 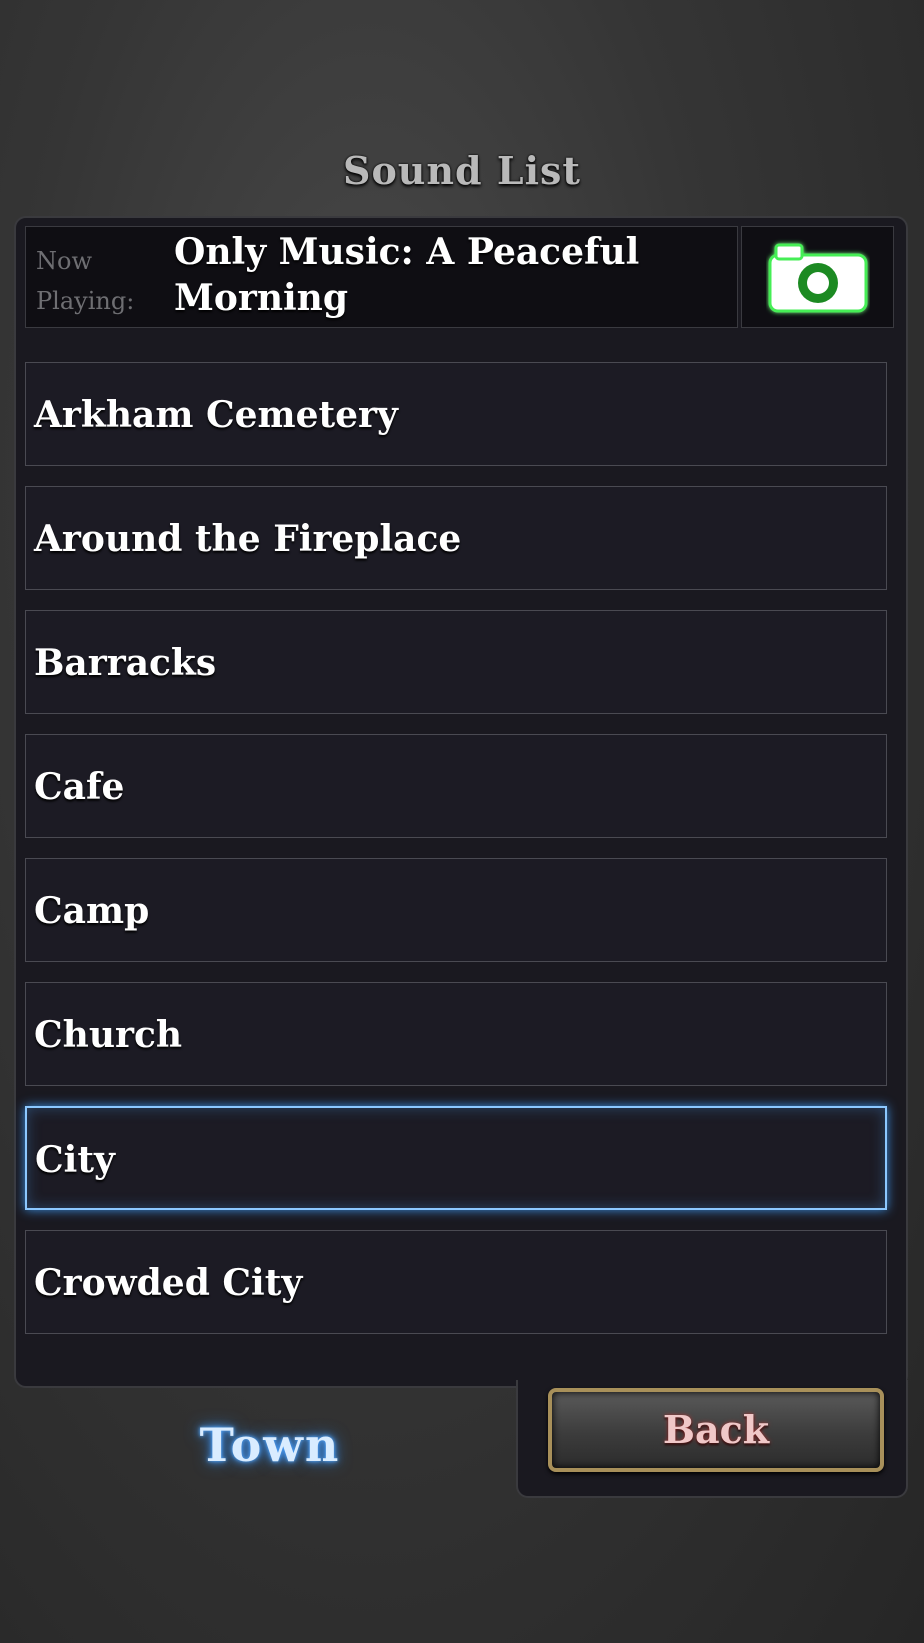 What do you see at coordinates (456, 662) in the screenshot?
I see `list-item: Barracks` at bounding box center [456, 662].